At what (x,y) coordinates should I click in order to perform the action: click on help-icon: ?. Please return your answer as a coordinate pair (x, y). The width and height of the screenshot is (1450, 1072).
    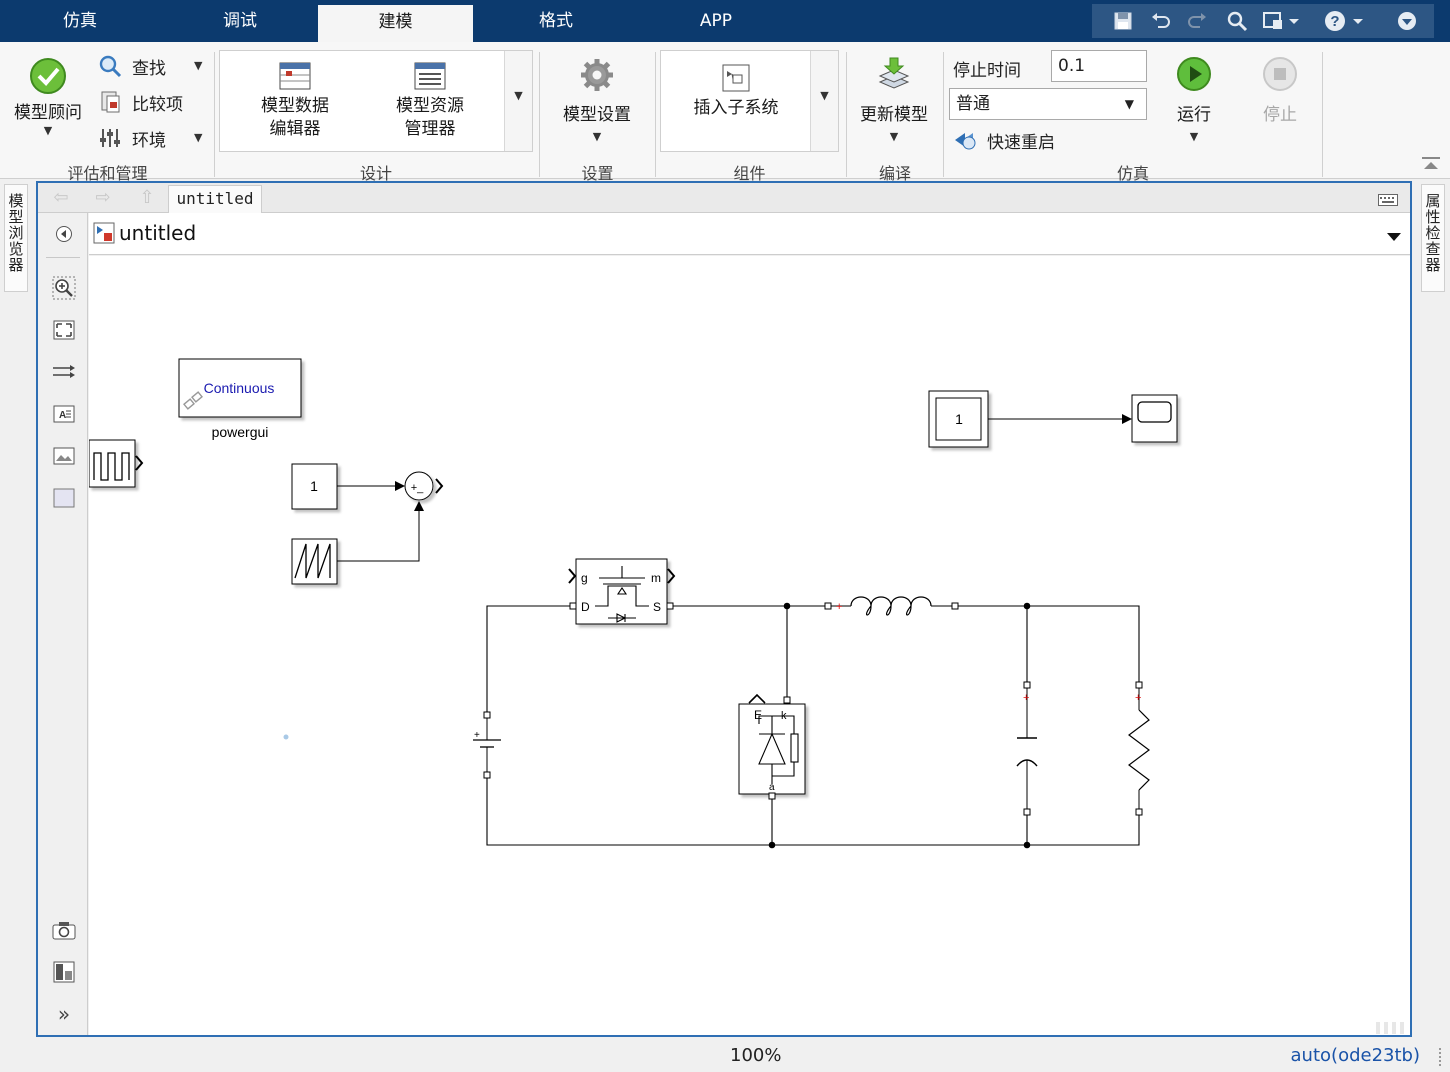
    Looking at the image, I should click on (1345, 21).